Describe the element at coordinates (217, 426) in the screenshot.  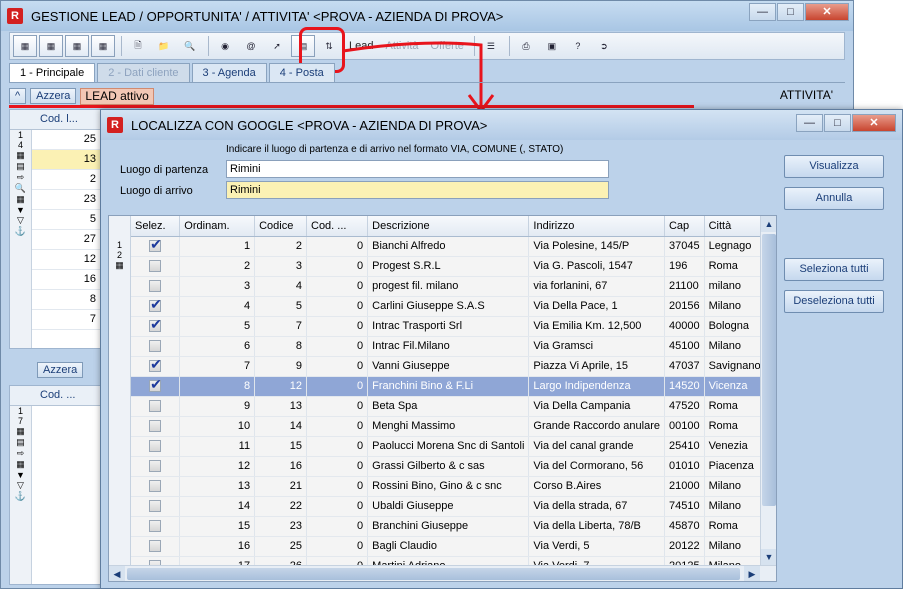
I see `cell-ordinam: 10` at that location.